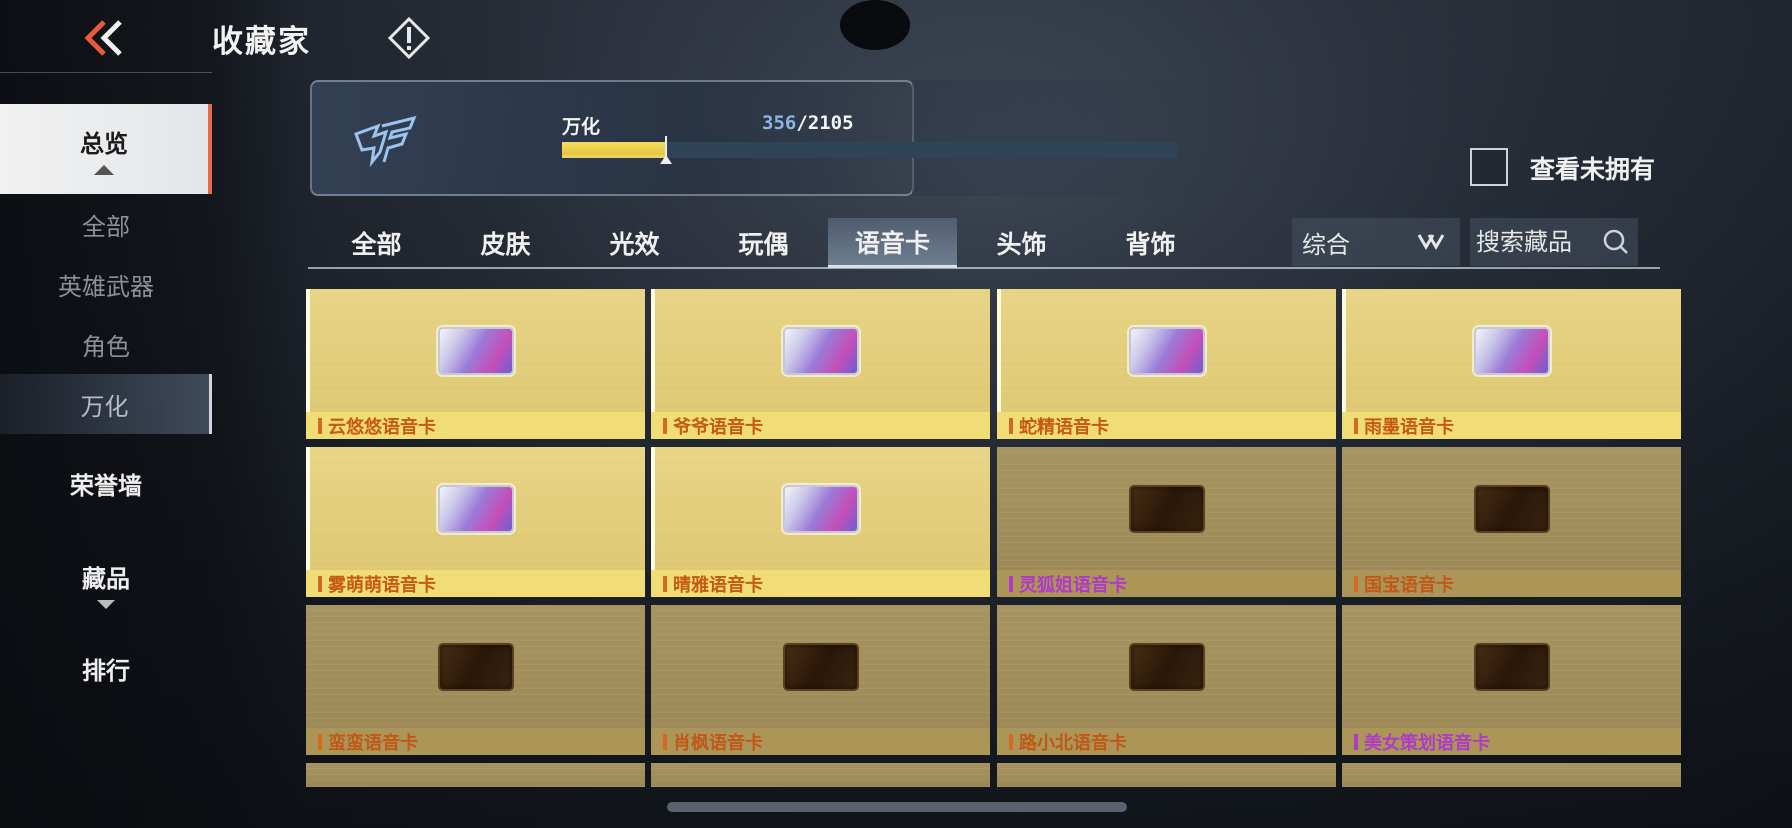  Describe the element at coordinates (984, 268) in the screenshot. I see `tab-divider` at that location.